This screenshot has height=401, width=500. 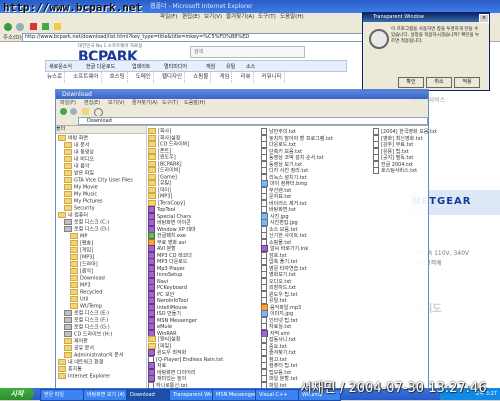 What do you see at coordinates (100, 66) in the screenshot?
I see `nav-item: 한글 다운로드` at bounding box center [100, 66].